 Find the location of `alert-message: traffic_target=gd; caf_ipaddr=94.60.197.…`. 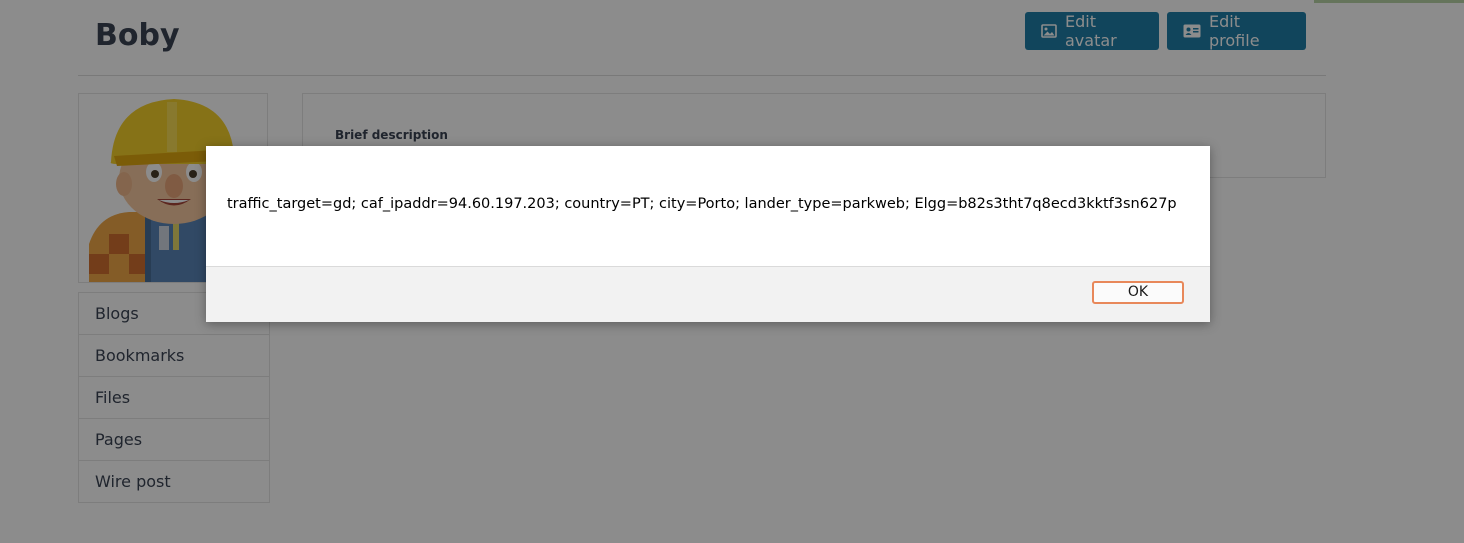

alert-message: traffic_target=gd; caf_ipaddr=94.60.197.… is located at coordinates (702, 204).